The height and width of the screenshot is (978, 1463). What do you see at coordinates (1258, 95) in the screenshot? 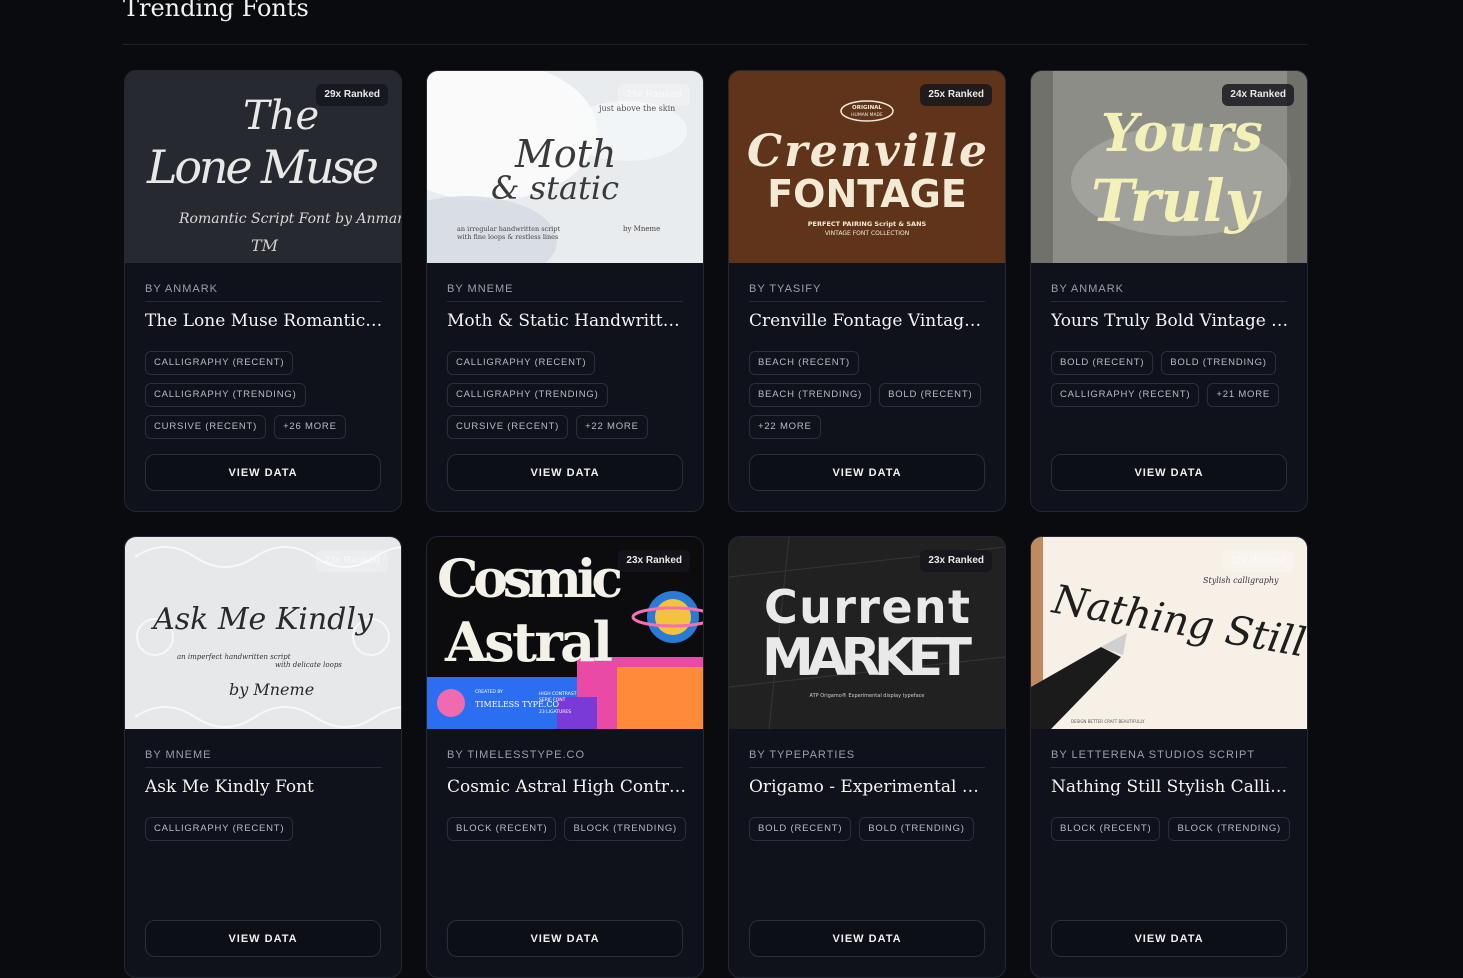
I see `rank-badge: 24x Ranked` at bounding box center [1258, 95].